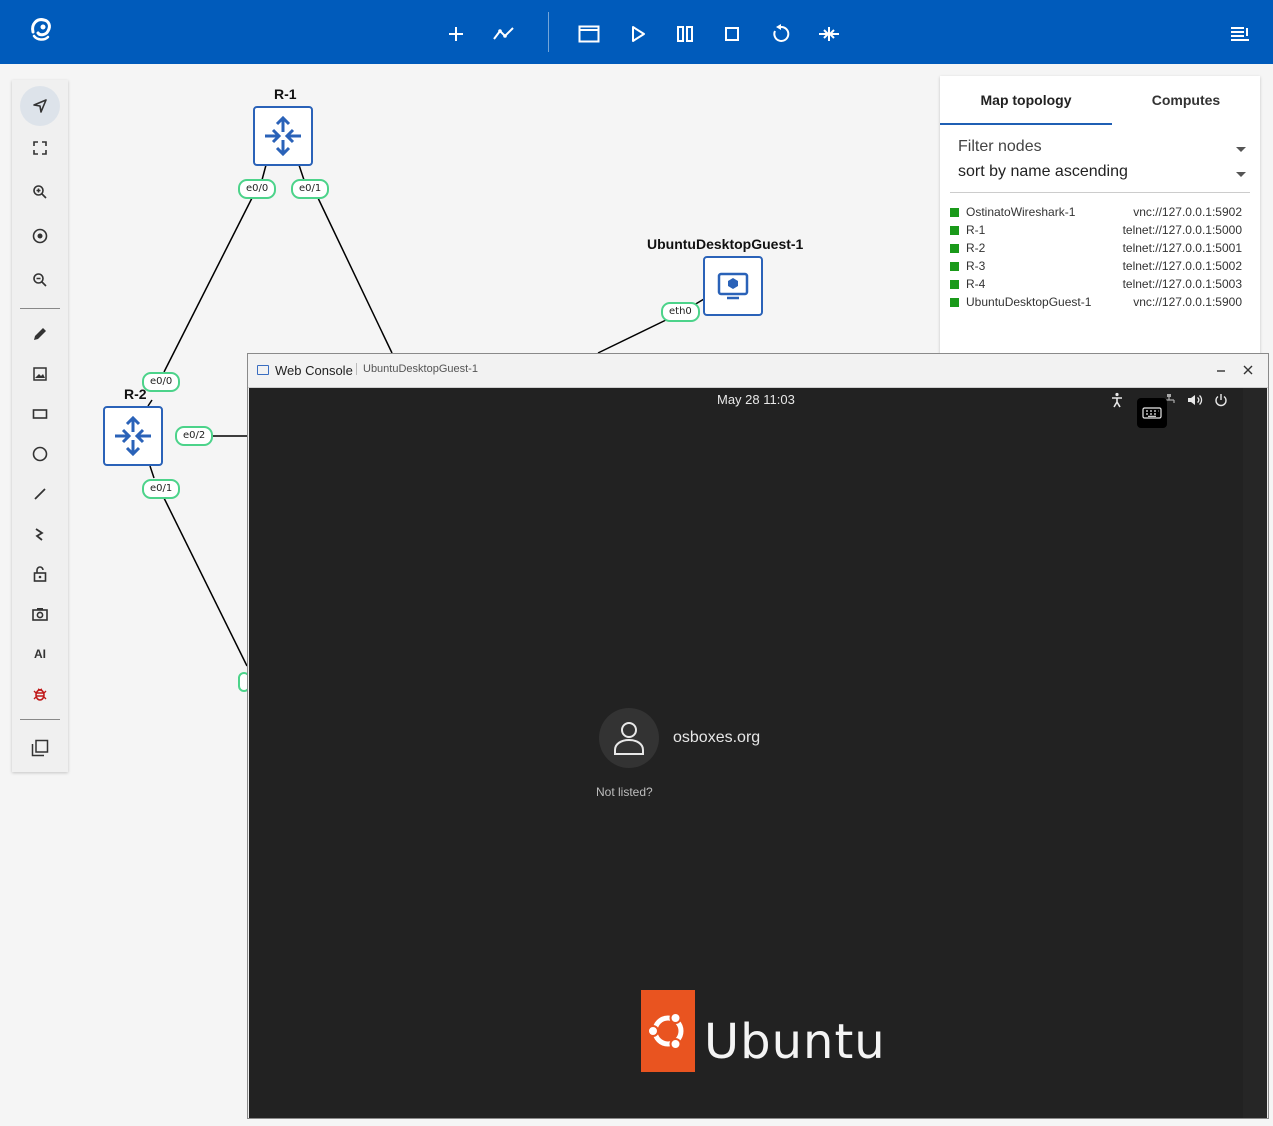 The width and height of the screenshot is (1273, 1126). I want to click on terminal-icon, so click(263, 370).